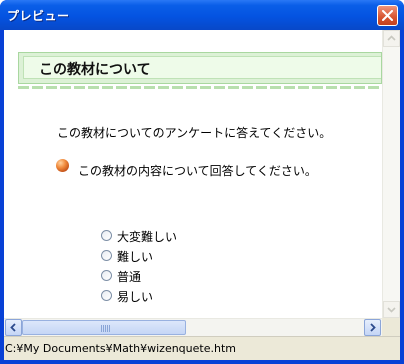  I want to click on question-text: この教材の内容について回答してください。, so click(197, 171).